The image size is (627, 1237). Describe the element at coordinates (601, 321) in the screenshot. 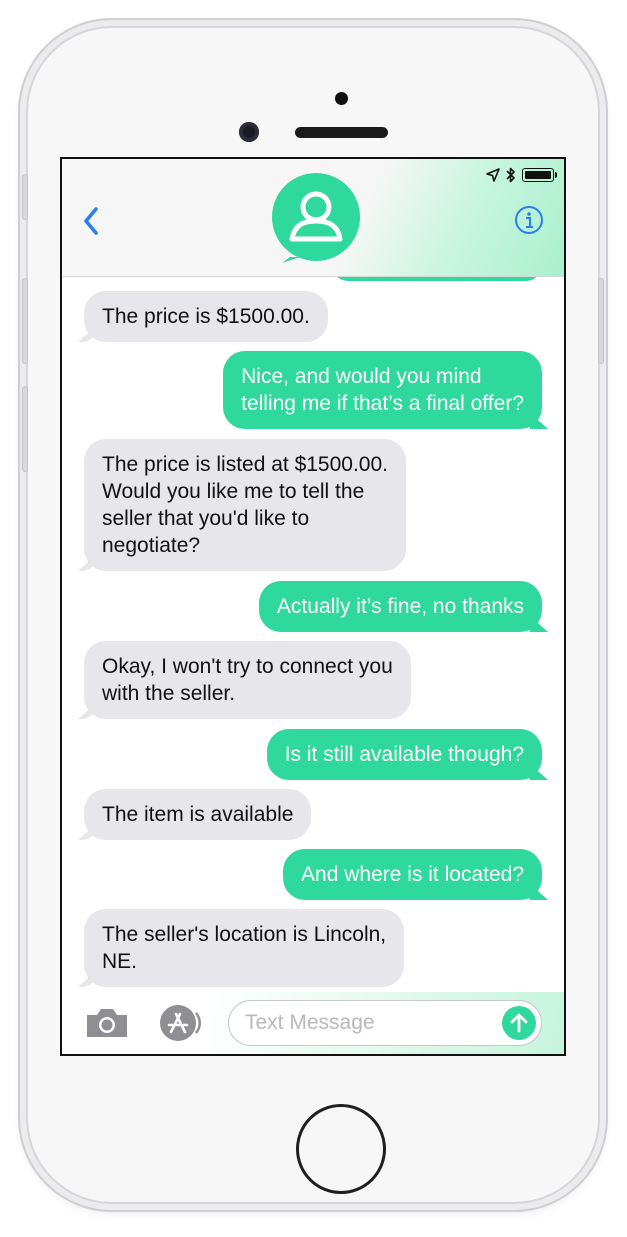

I see `power-button` at that location.